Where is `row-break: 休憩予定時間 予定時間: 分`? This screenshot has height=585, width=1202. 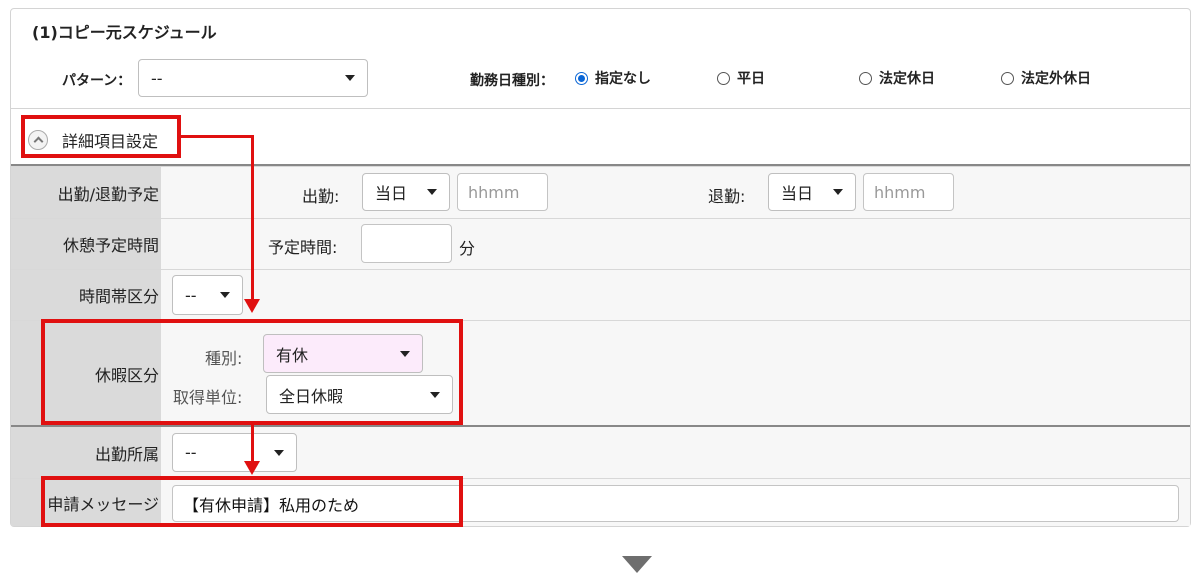 row-break: 休憩予定時間 予定時間: 分 is located at coordinates (600, 243).